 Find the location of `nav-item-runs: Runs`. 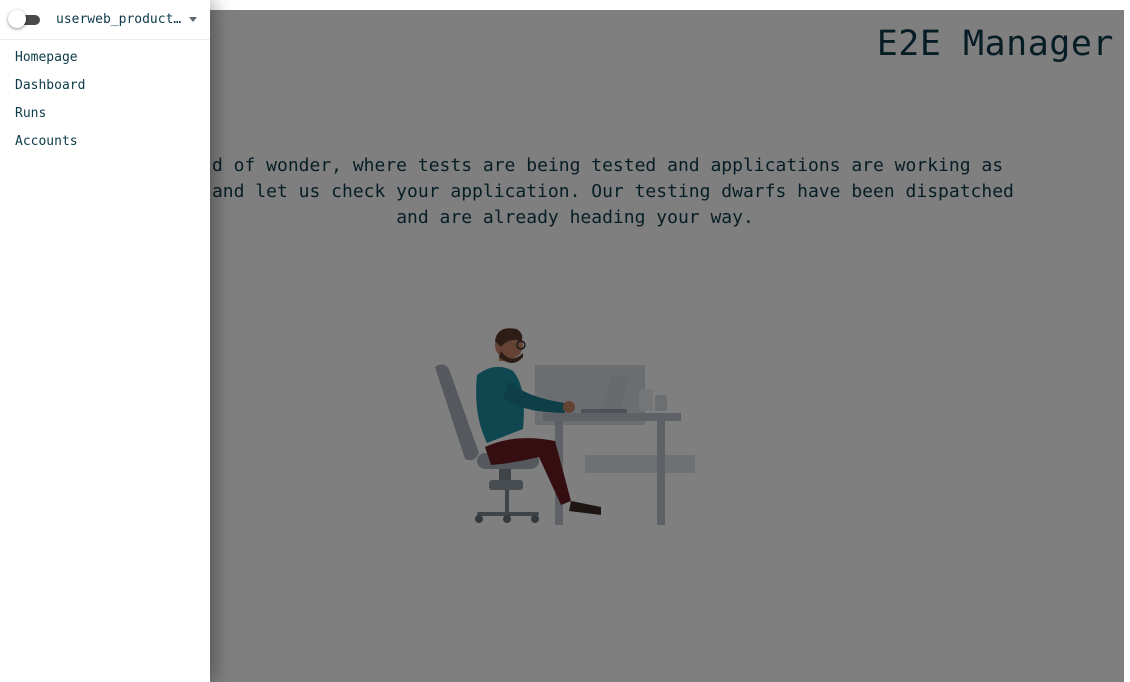

nav-item-runs: Runs is located at coordinates (105, 114).